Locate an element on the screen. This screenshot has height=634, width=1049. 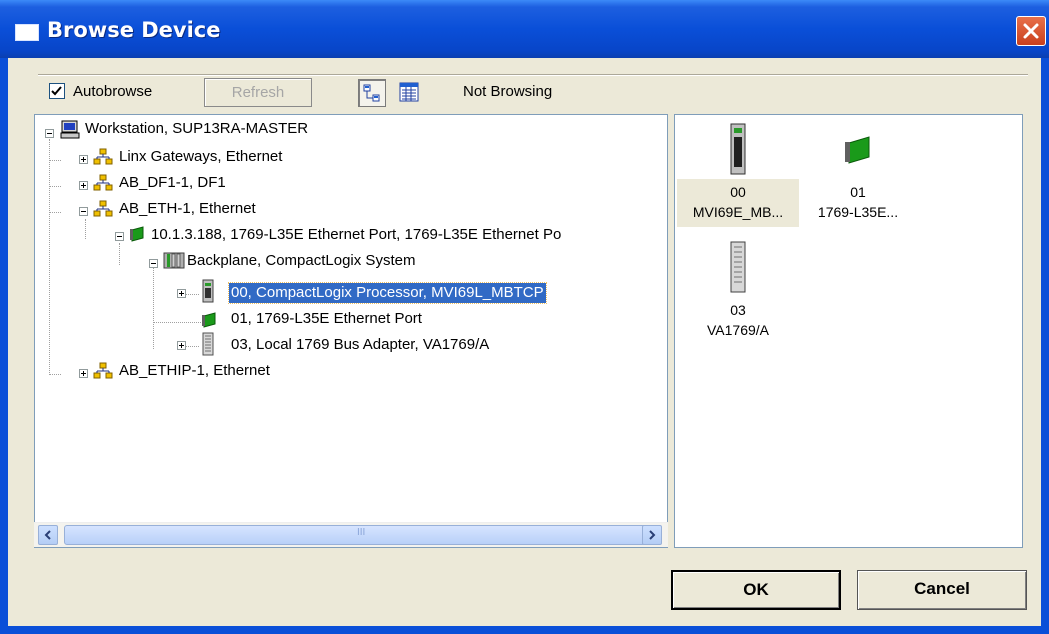
scroll-left-icon is located at coordinates (47, 535).